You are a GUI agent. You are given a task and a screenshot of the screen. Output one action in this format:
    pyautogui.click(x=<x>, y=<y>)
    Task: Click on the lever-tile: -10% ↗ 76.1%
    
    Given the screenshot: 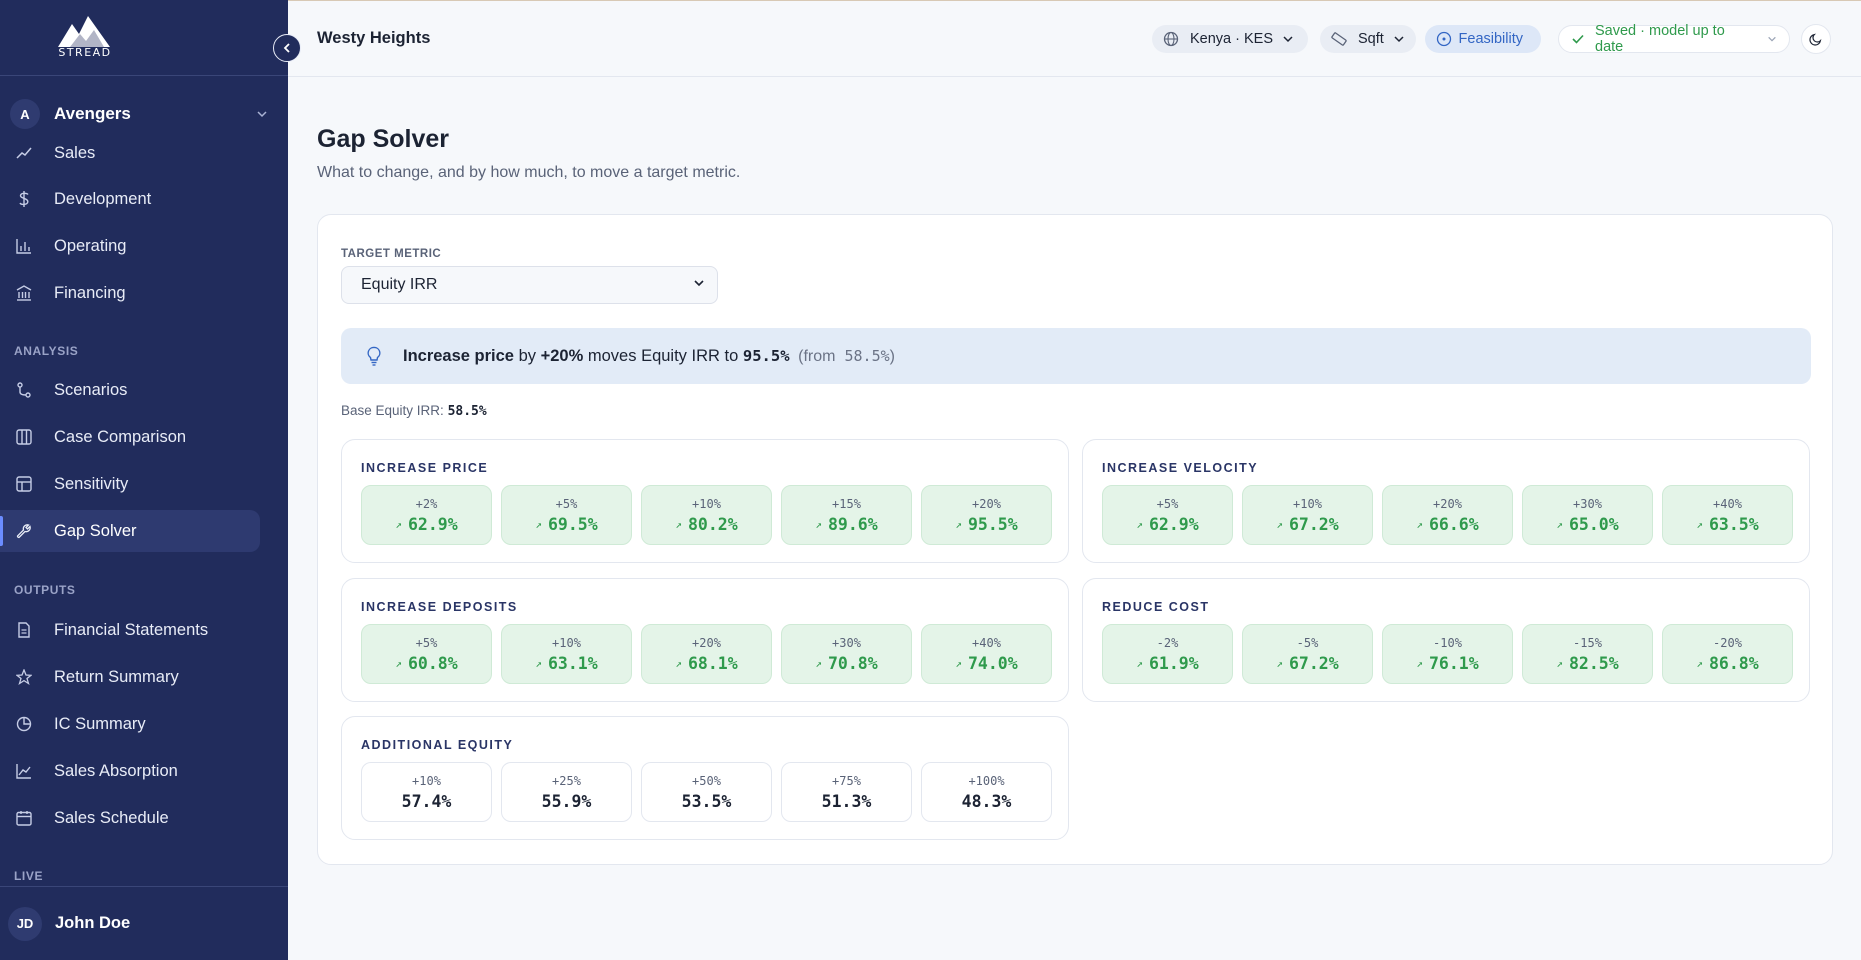 What is the action you would take?
    pyautogui.click(x=1447, y=654)
    